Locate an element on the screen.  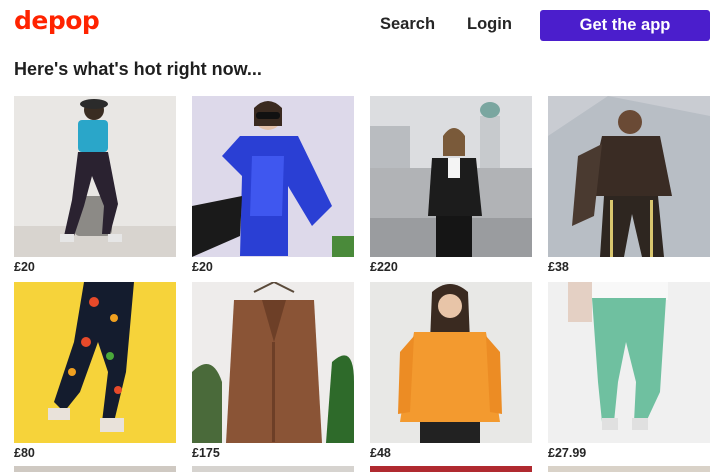
product-card: £38 is located at coordinates (629, 186).